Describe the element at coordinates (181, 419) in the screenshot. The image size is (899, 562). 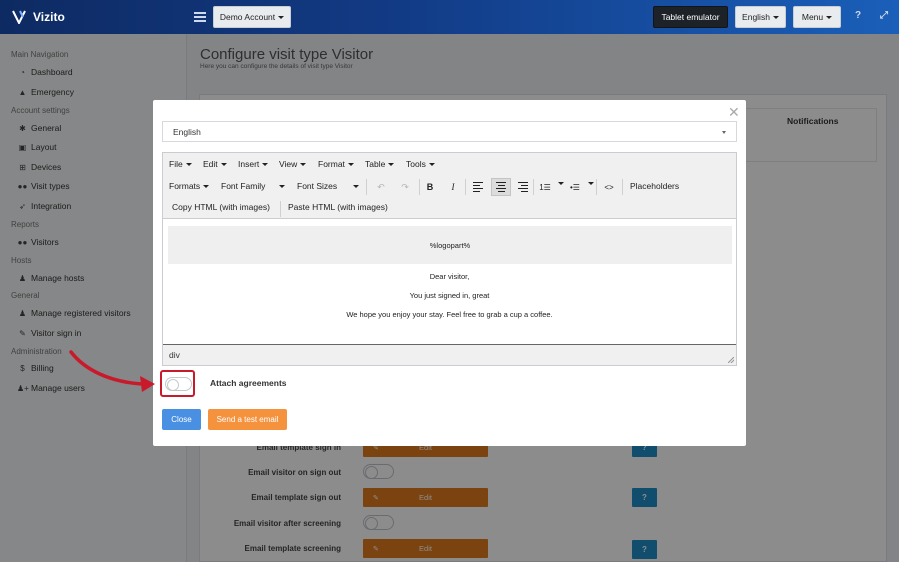
I see `close-button: Close` at that location.